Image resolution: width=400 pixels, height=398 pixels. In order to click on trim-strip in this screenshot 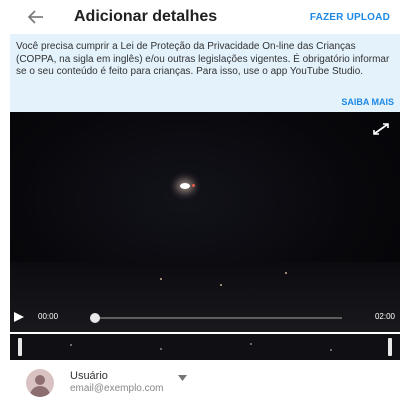, I will do `click(205, 347)`.